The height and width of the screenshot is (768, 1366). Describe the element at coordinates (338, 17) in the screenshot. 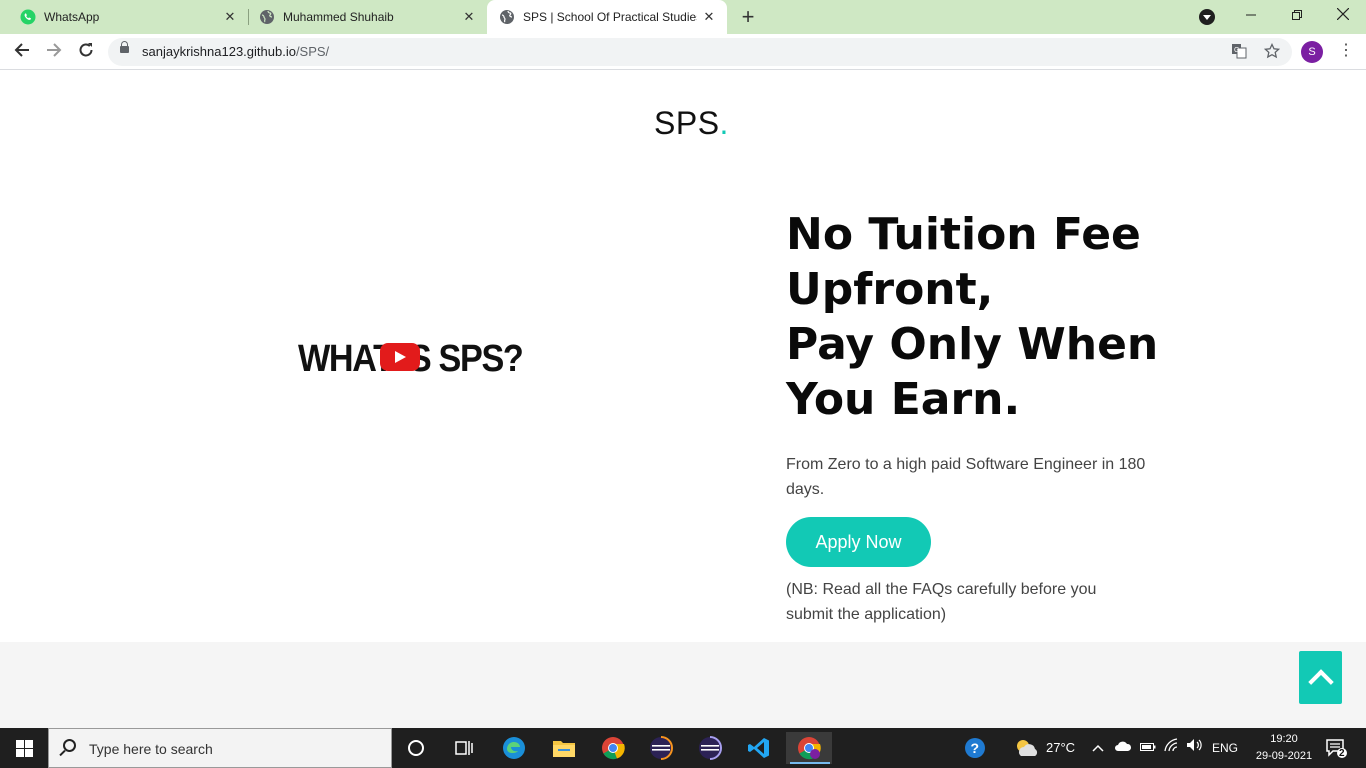

I see `tab-title: Muhammed Shuhaib` at that location.